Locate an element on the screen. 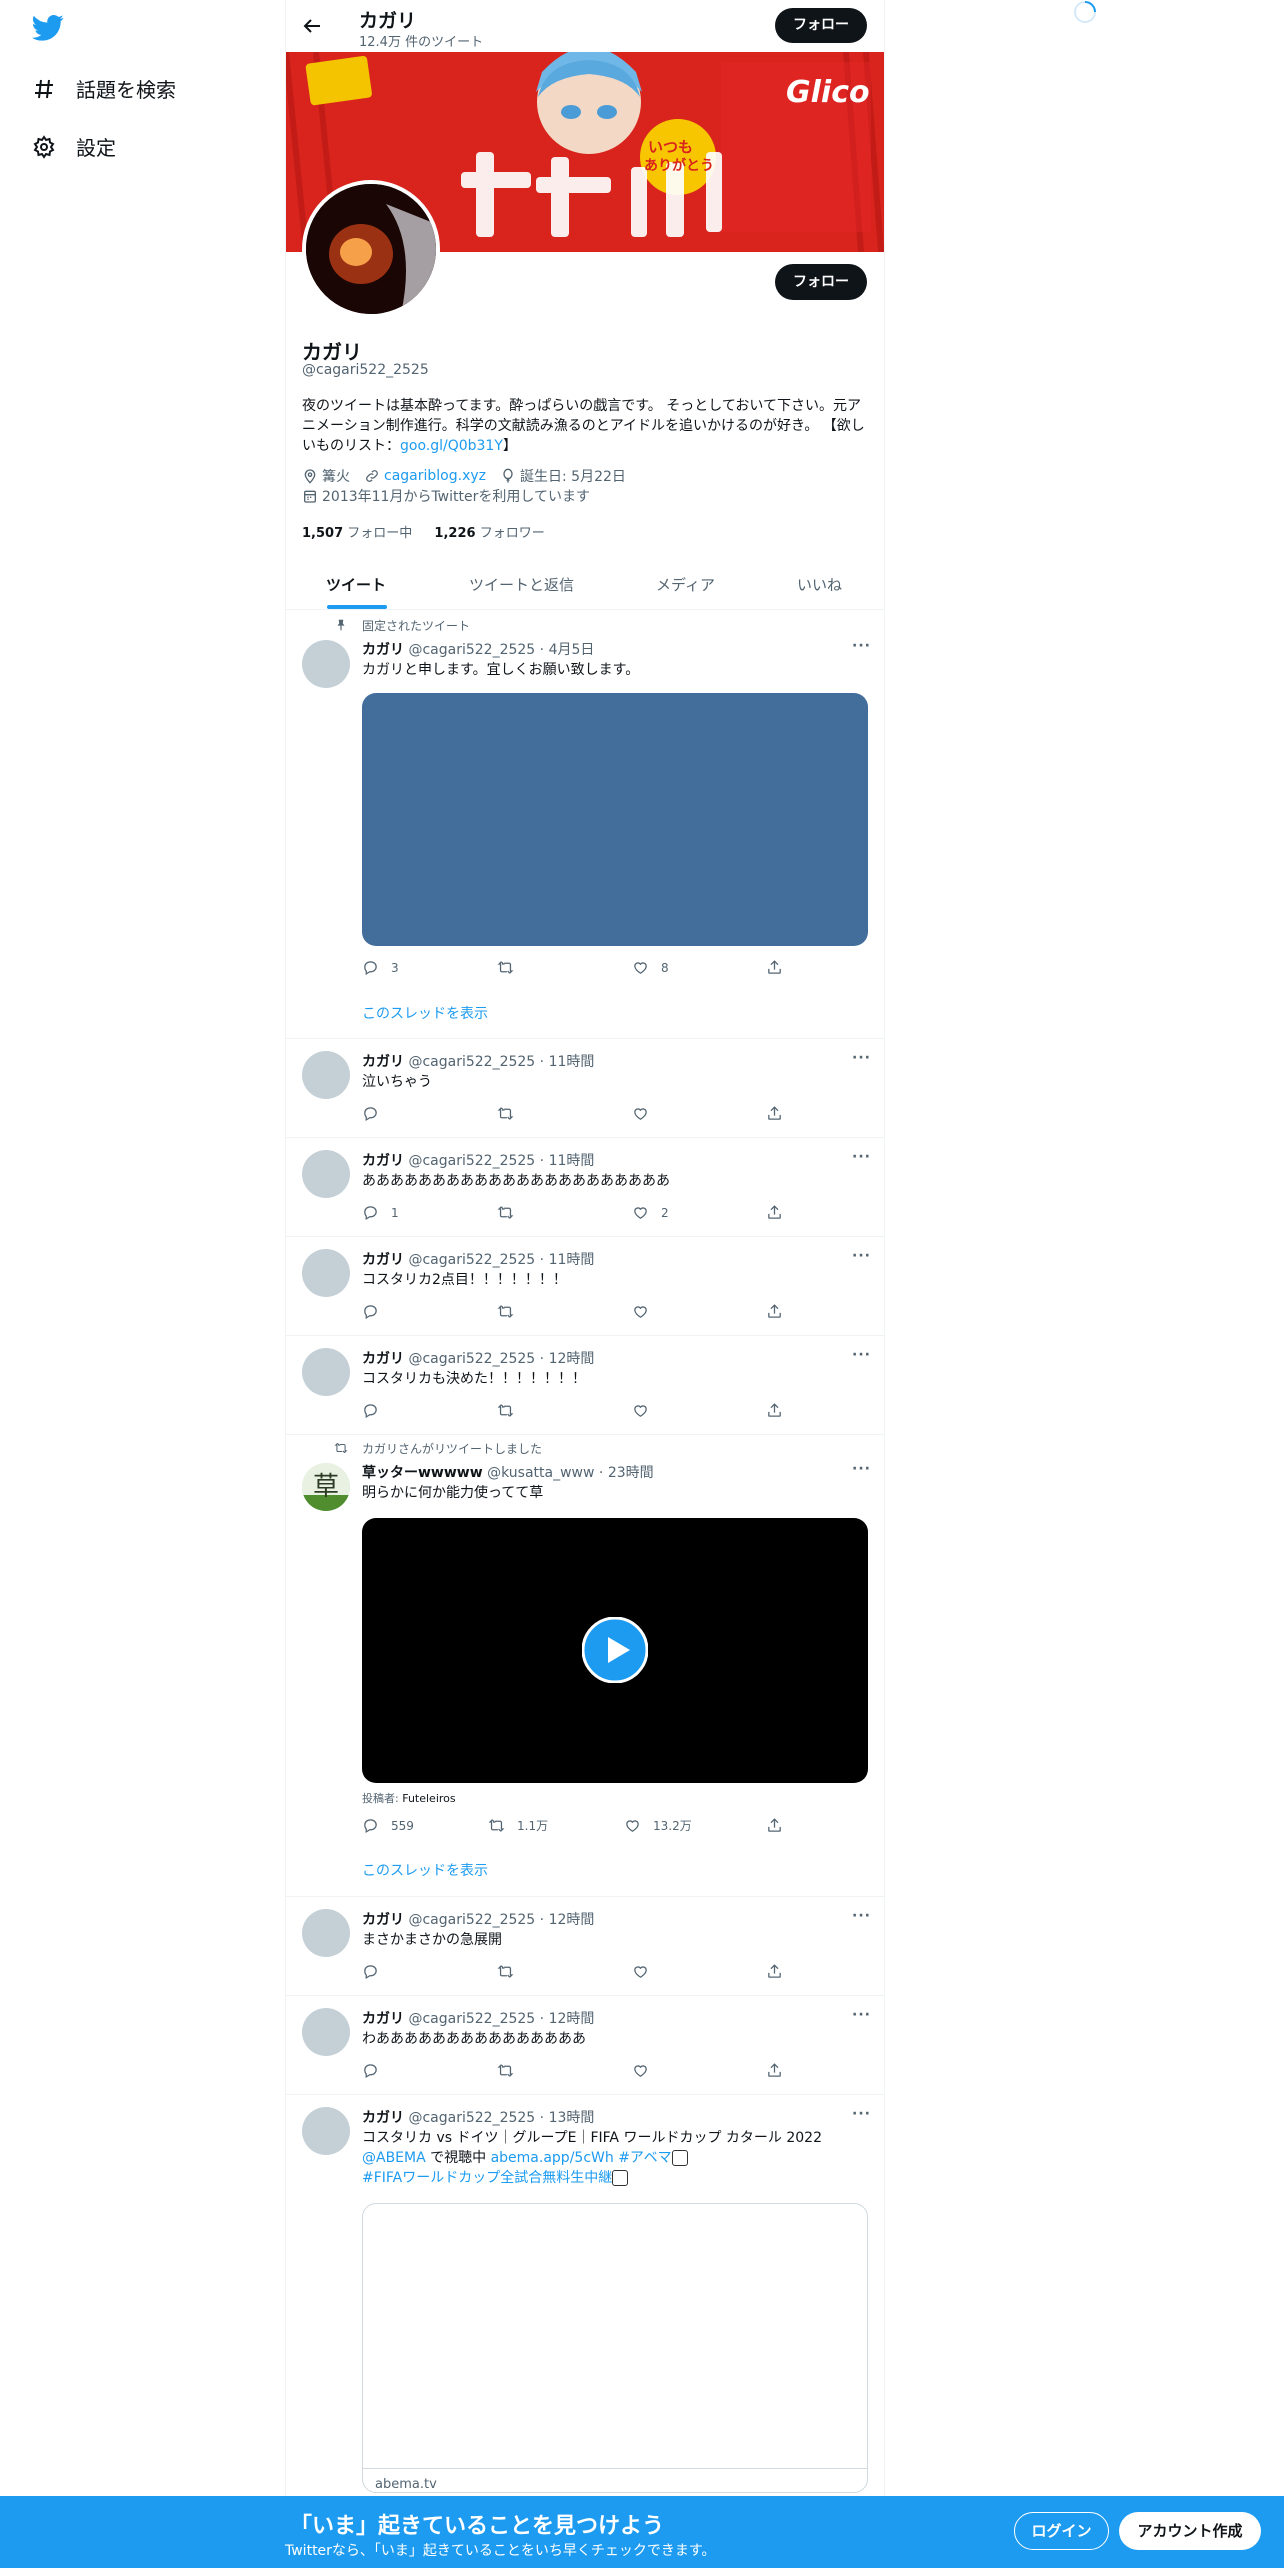 The height and width of the screenshot is (2568, 1284). tab-tweets-replies: ツイートと返信 is located at coordinates (521, 584).